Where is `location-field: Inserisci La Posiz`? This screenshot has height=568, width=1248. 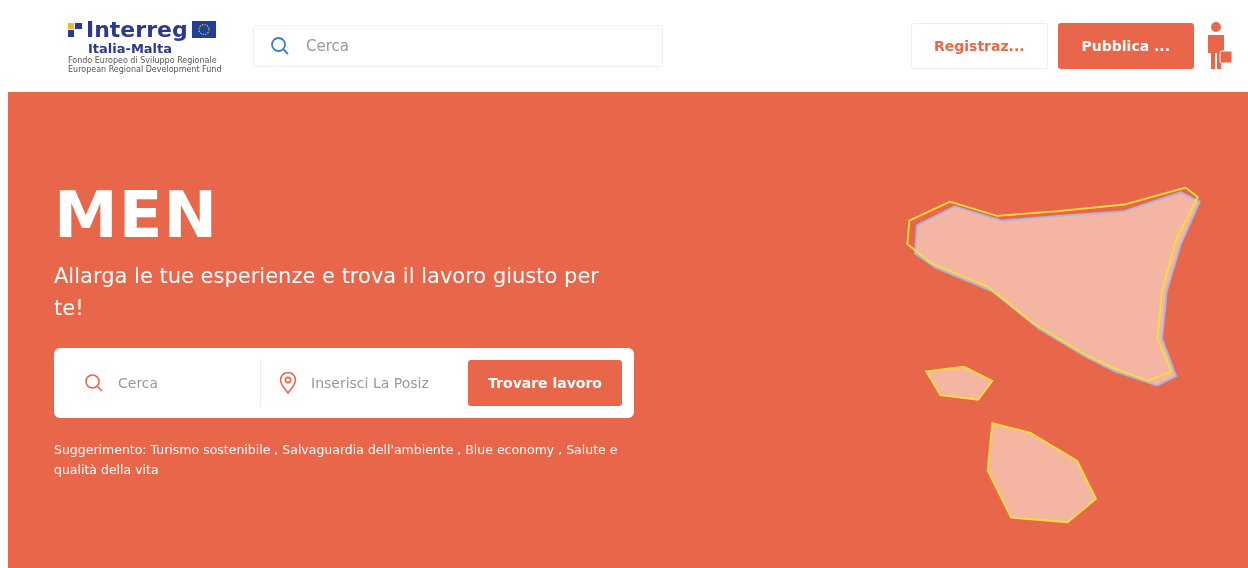
location-field: Inserisci La Posiz is located at coordinates (354, 383).